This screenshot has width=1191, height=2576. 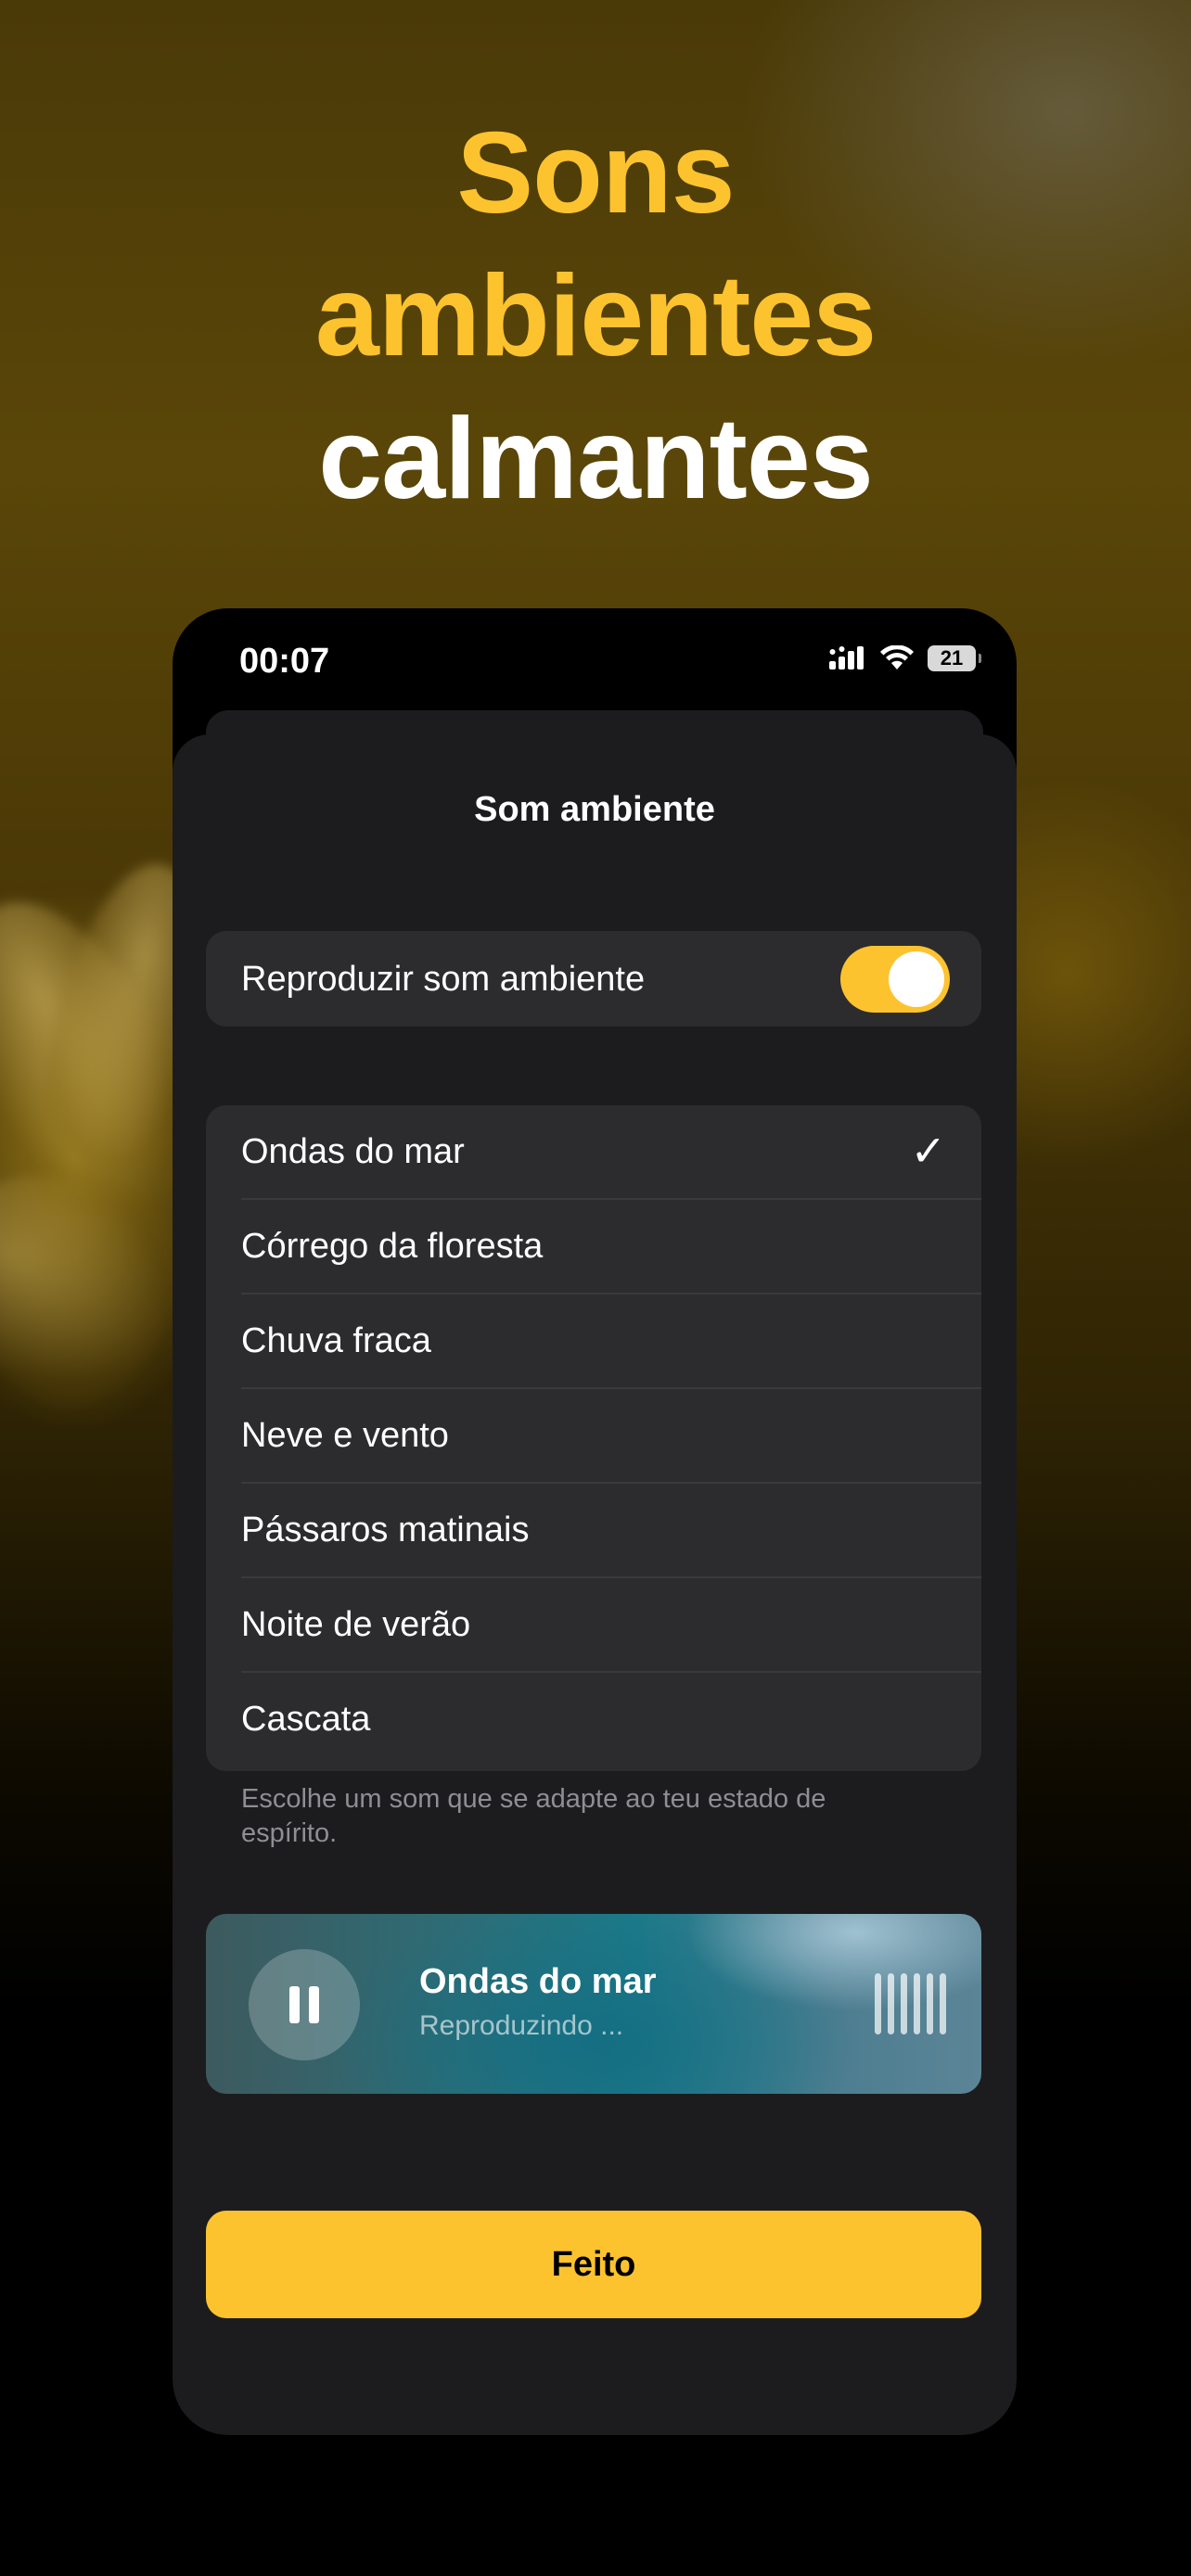 I want to click on ambient-toggle-row: Reproduzir som ambiente, so click(x=593, y=979).